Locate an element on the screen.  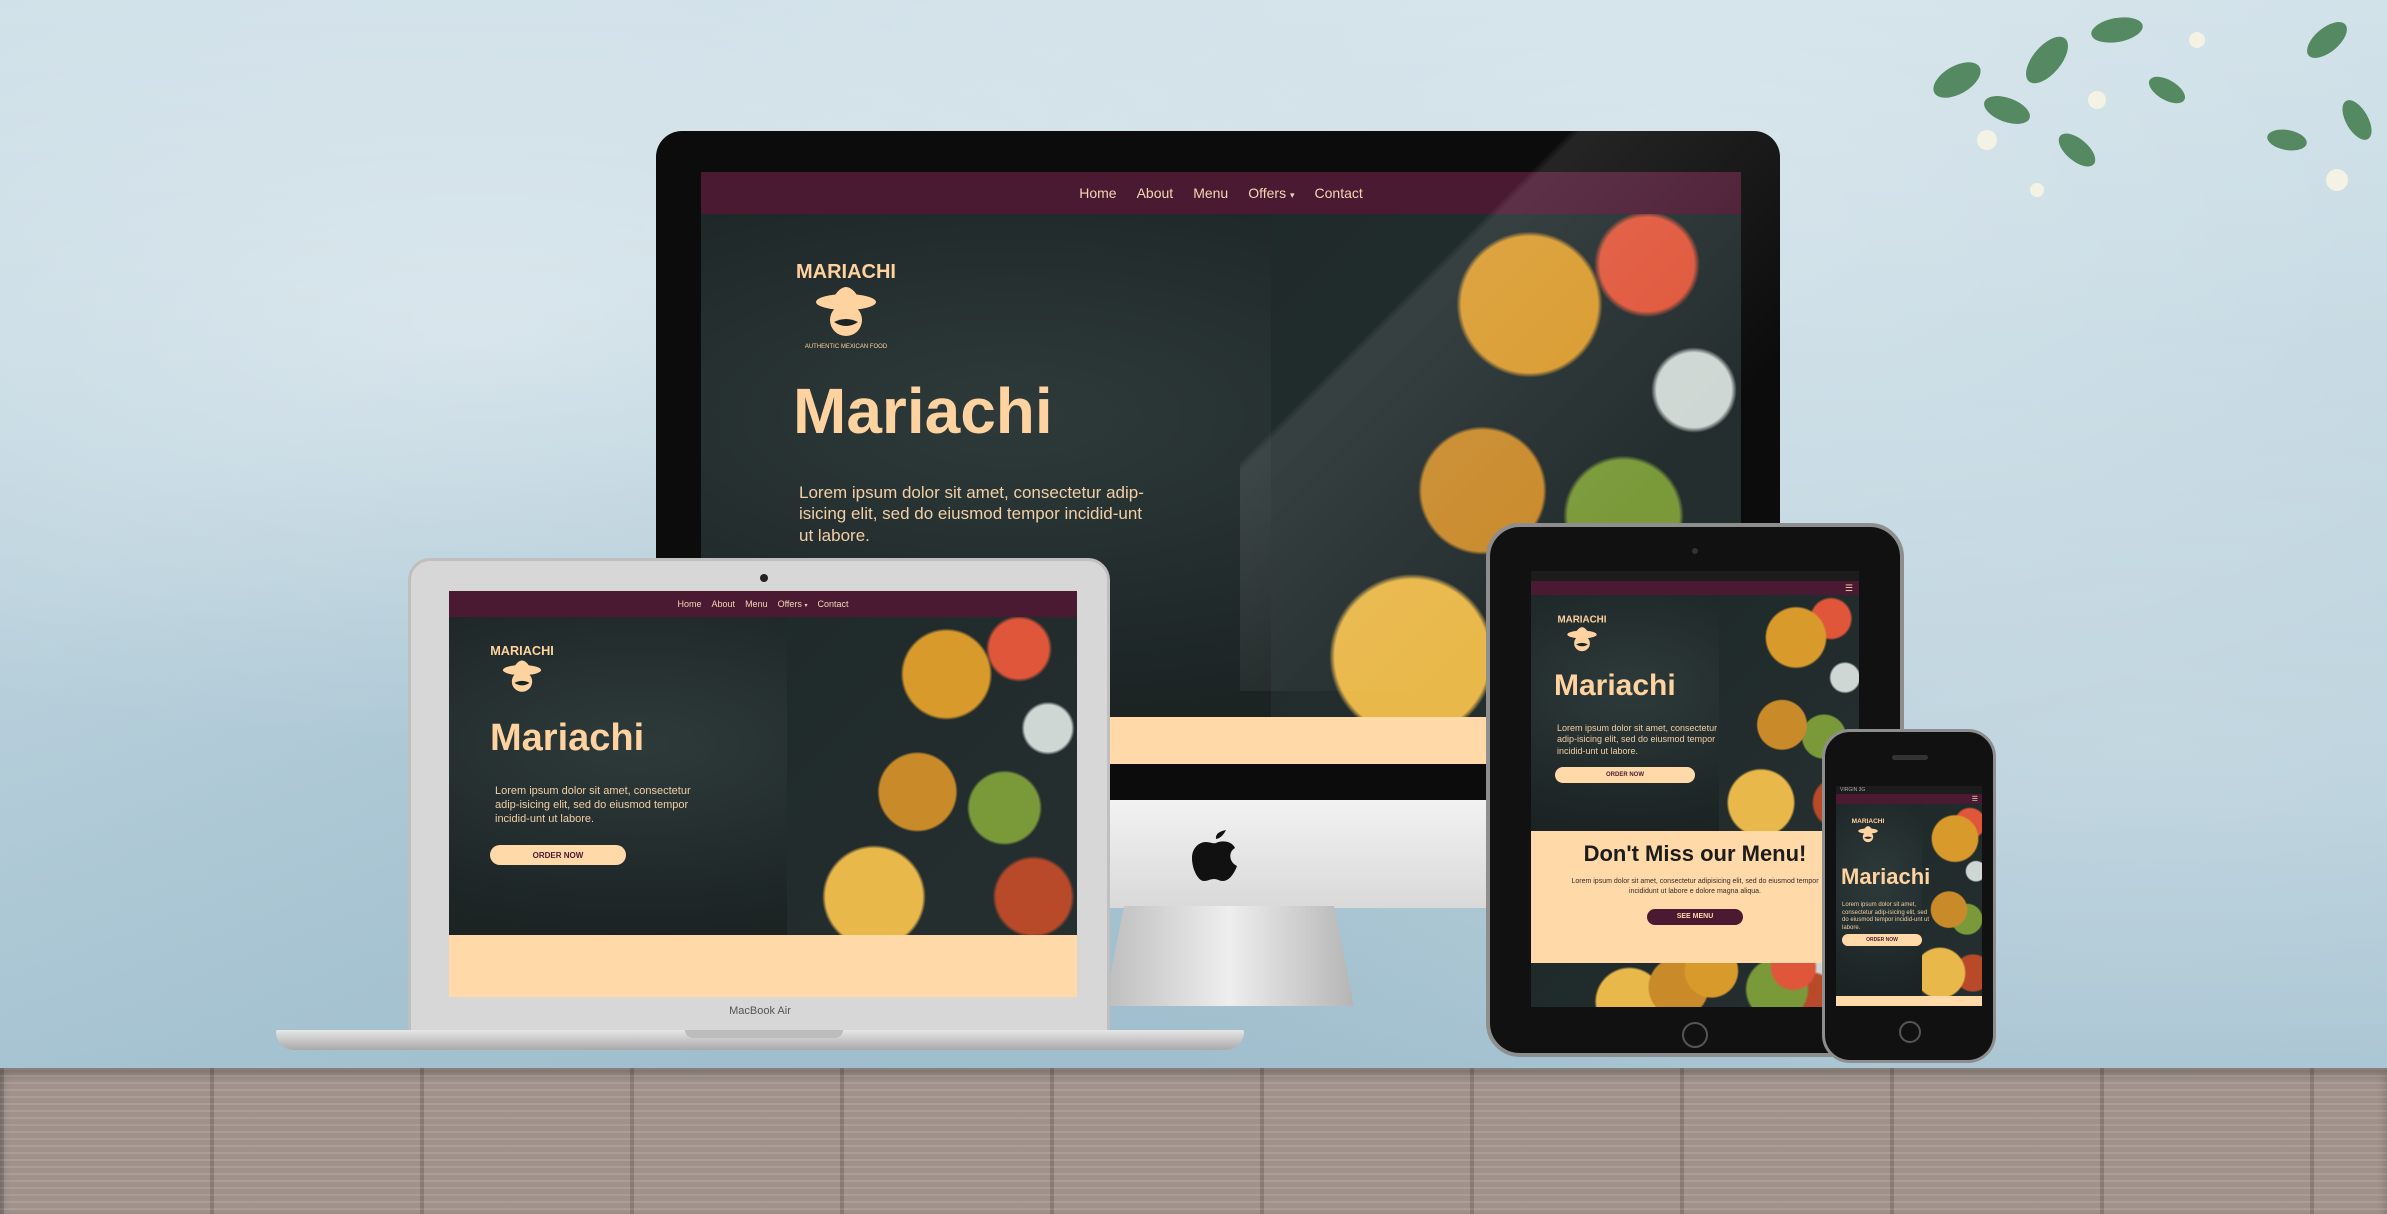
svg-text: AUTHENTIC MEXICAN FOOD is located at coordinates (846, 347).